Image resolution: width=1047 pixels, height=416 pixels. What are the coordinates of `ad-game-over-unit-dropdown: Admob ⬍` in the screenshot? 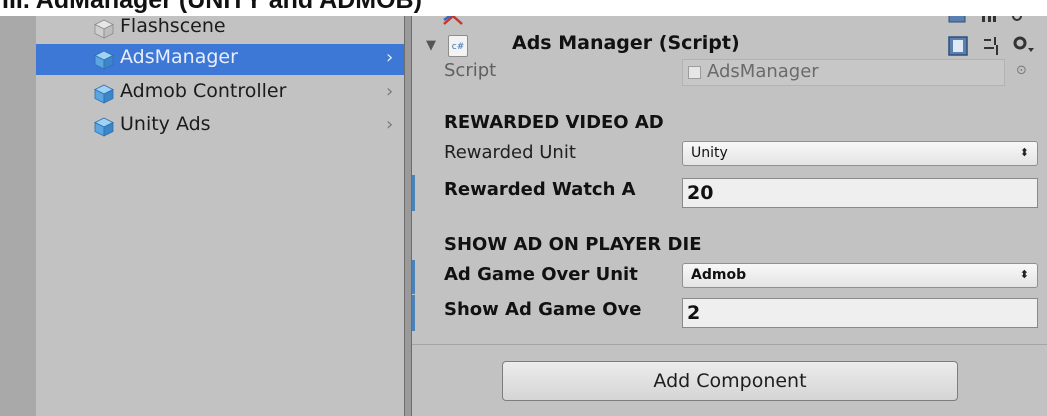 It's located at (860, 275).